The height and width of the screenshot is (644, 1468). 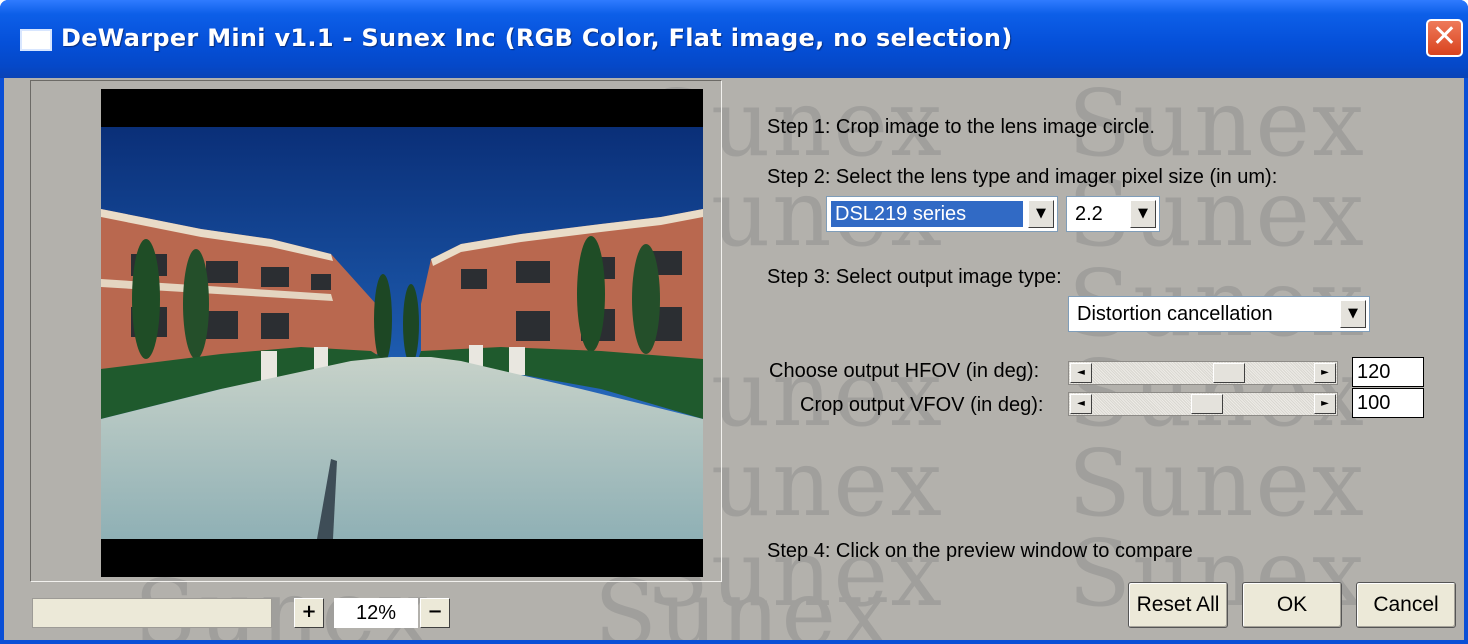 I want to click on progress-bar, so click(x=152, y=613).